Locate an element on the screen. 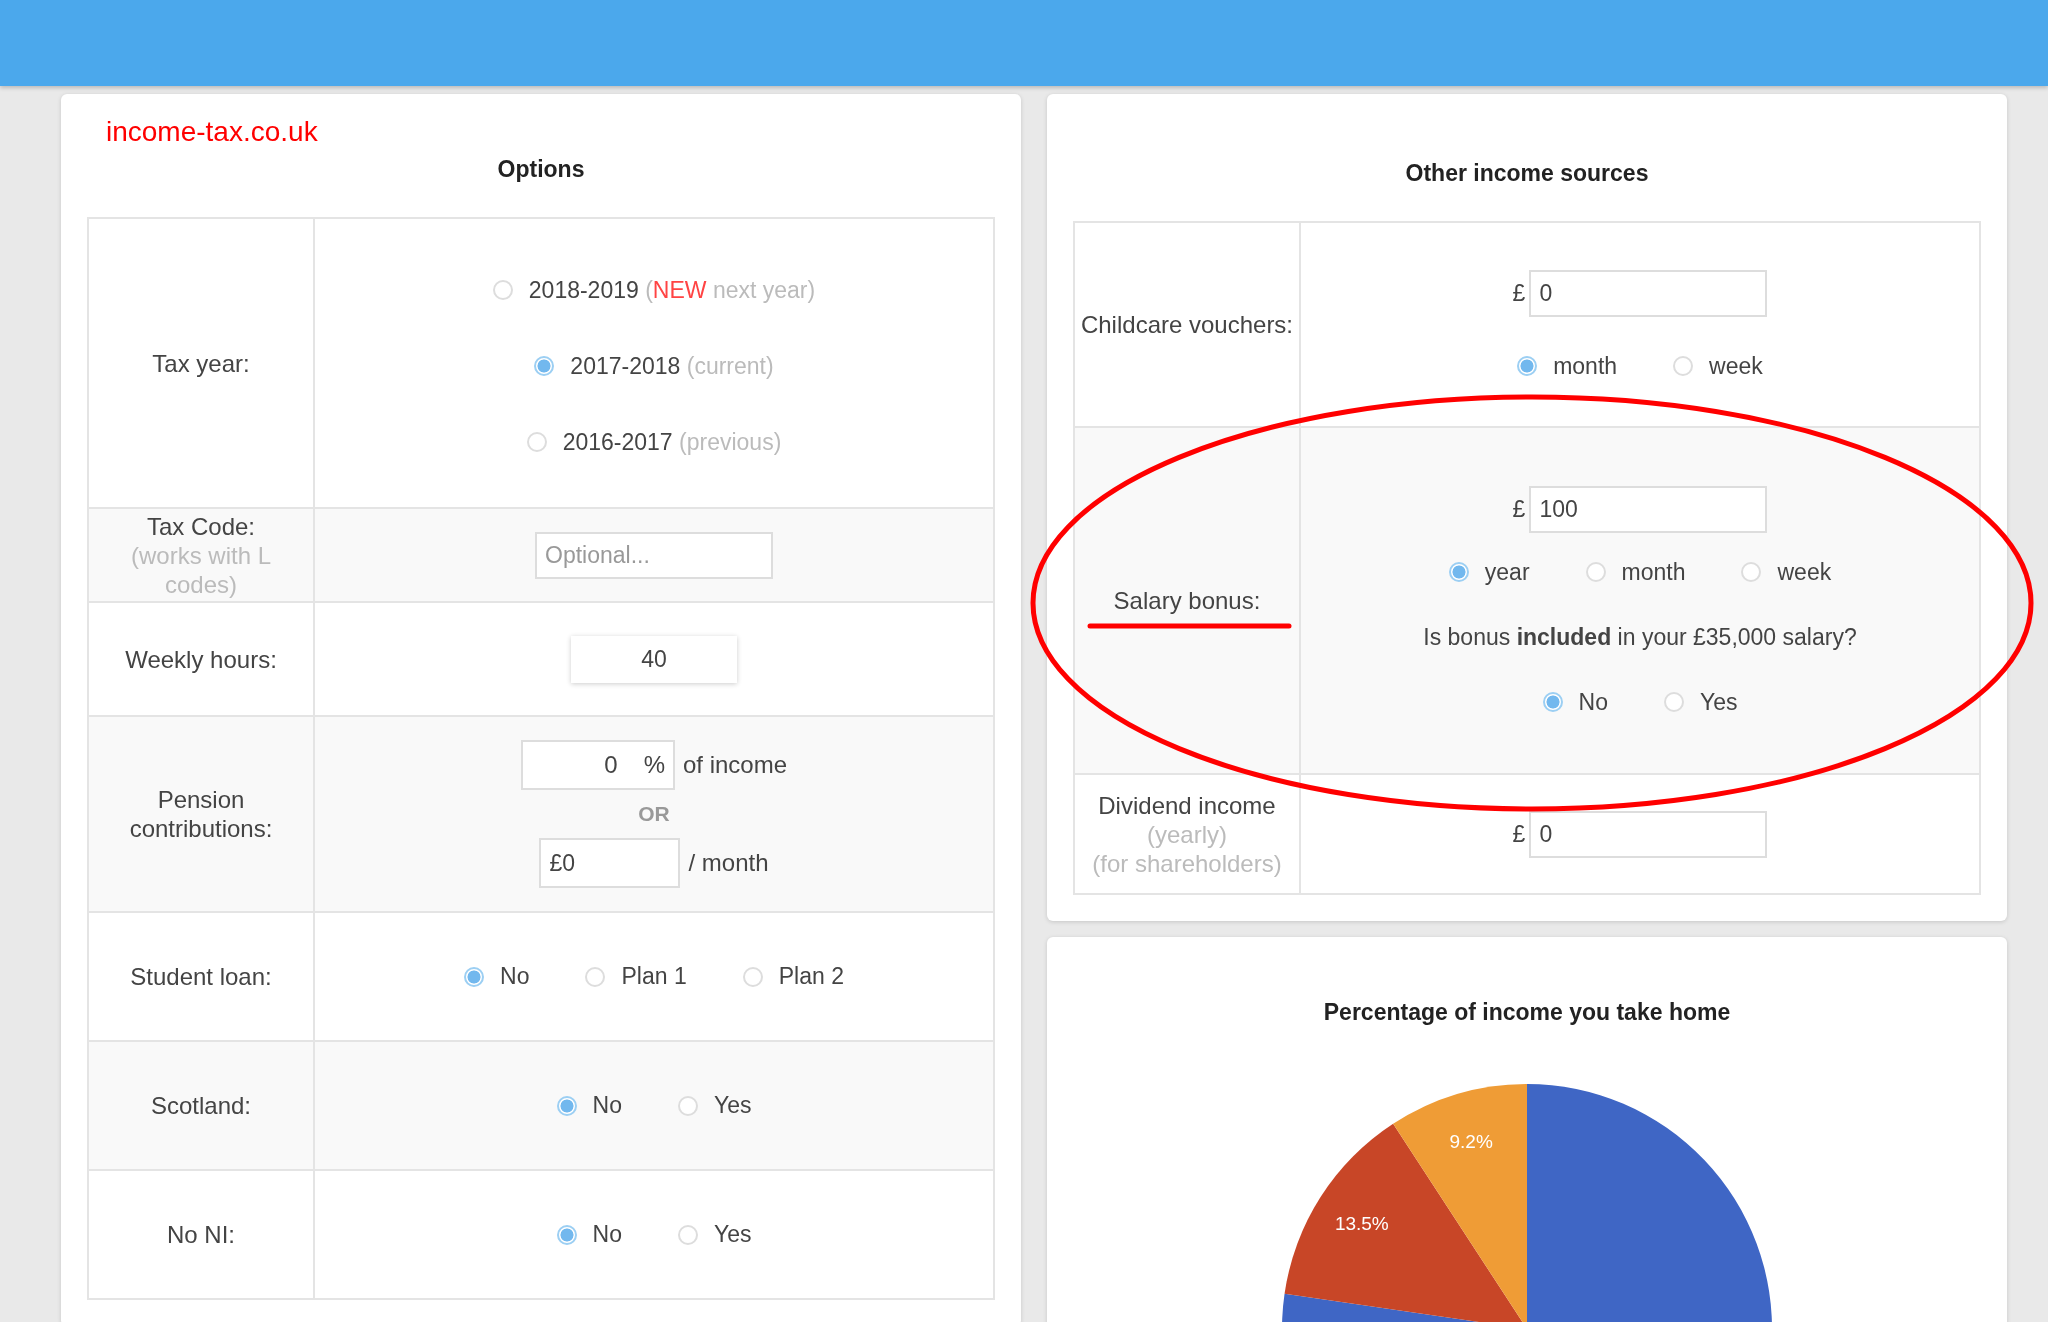 This screenshot has width=2048, height=1322. row-hint: (for shareholders) is located at coordinates (1187, 863).